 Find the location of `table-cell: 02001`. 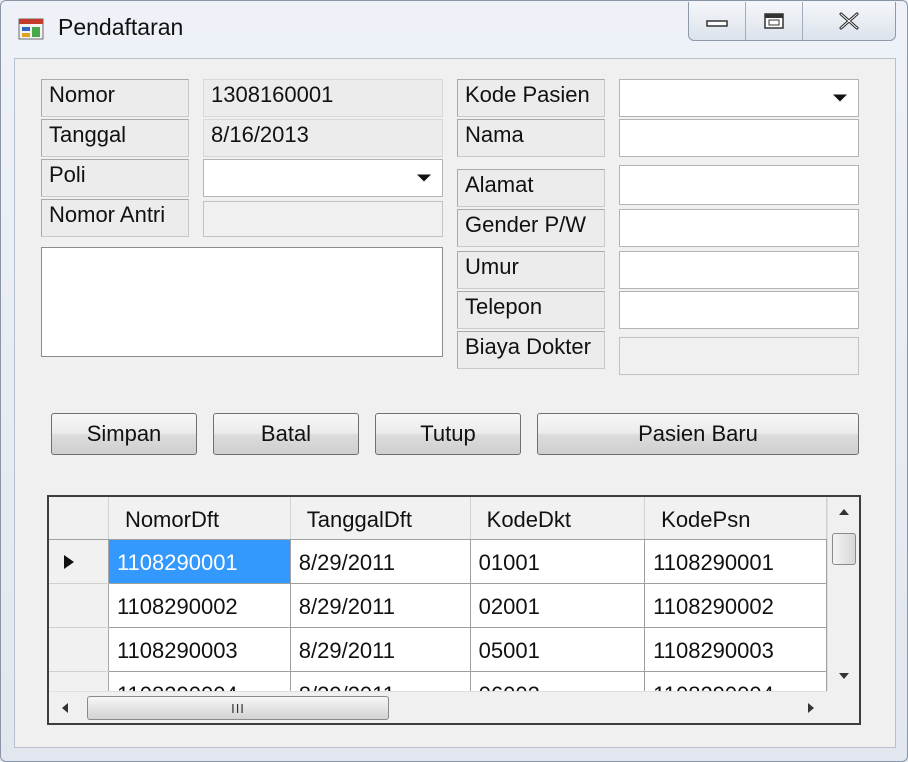

table-cell: 02001 is located at coordinates (558, 605).